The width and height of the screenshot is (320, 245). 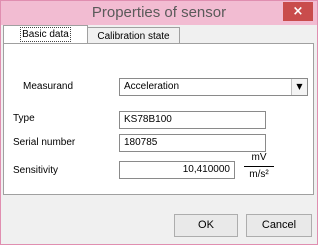 What do you see at coordinates (299, 87) in the screenshot?
I see `chevron-down-icon: ▼` at bounding box center [299, 87].